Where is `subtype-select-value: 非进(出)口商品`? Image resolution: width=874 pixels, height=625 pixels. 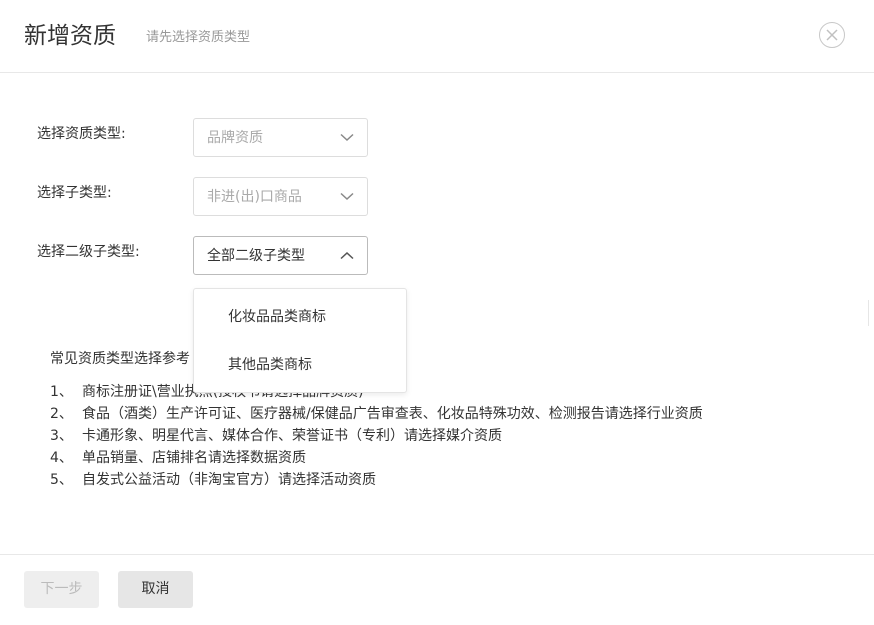
subtype-select-value: 非进(出)口商品 is located at coordinates (254, 197).